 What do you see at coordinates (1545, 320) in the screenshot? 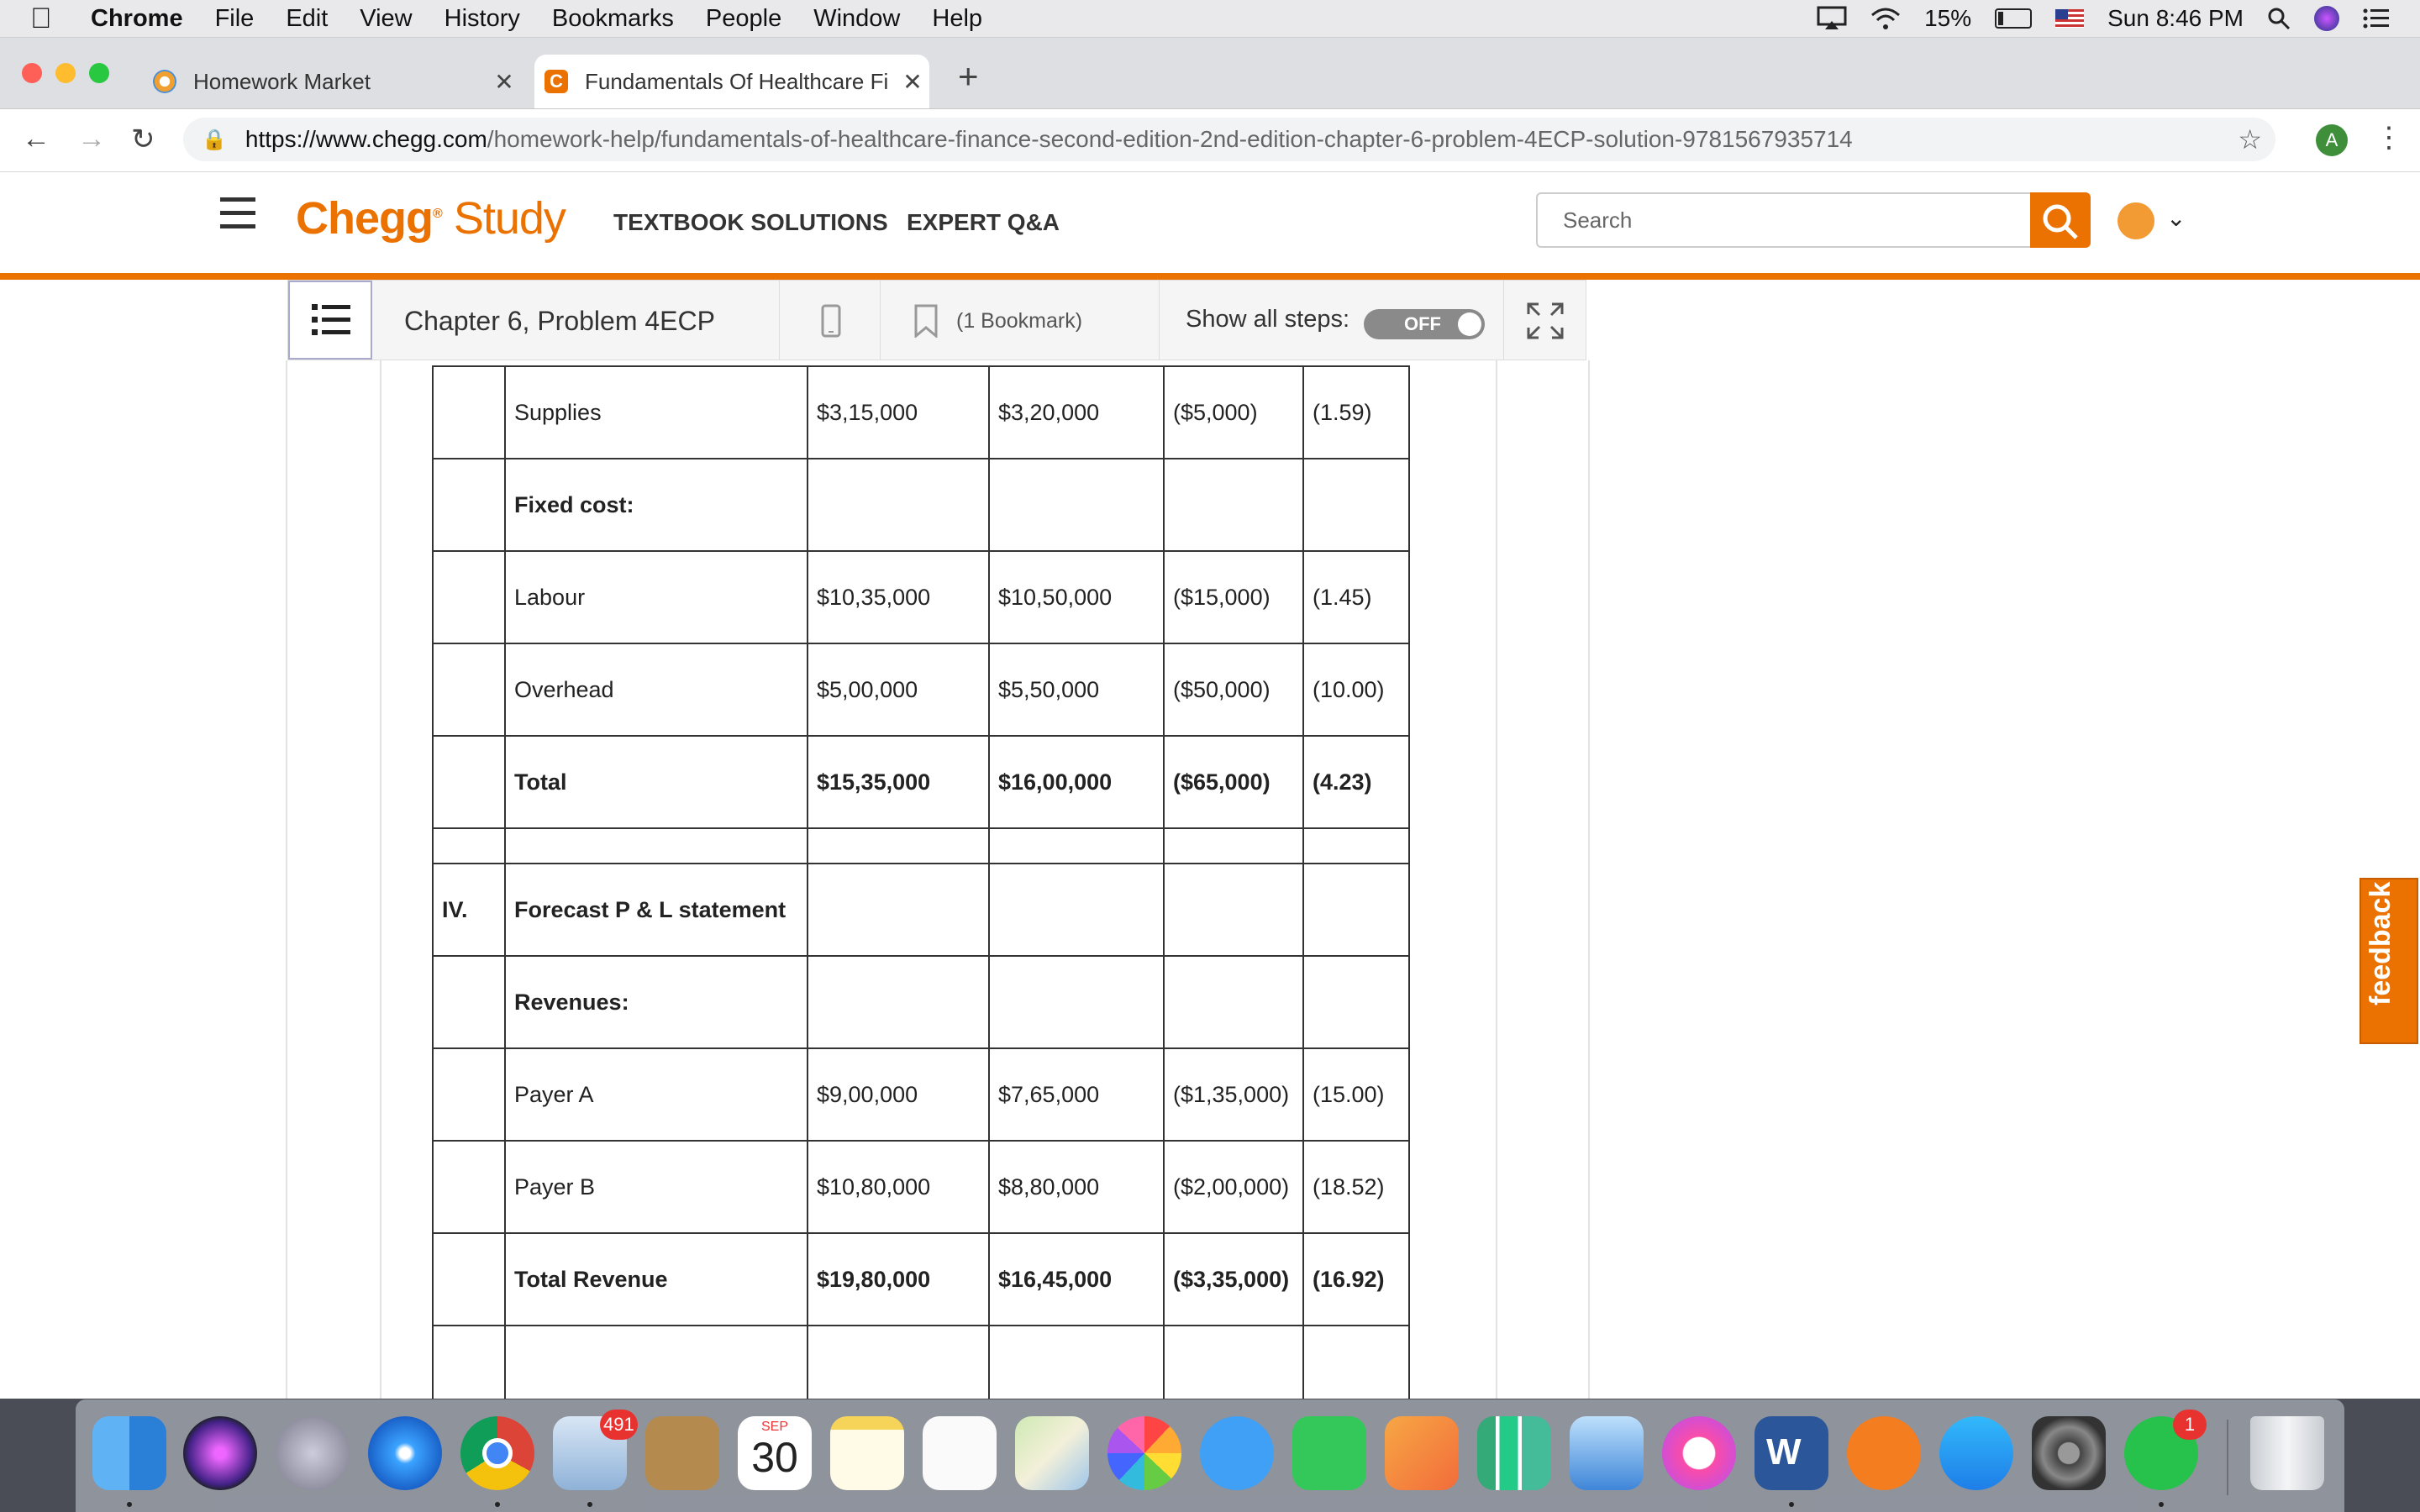
I see `fullscreen-expand-icon` at bounding box center [1545, 320].